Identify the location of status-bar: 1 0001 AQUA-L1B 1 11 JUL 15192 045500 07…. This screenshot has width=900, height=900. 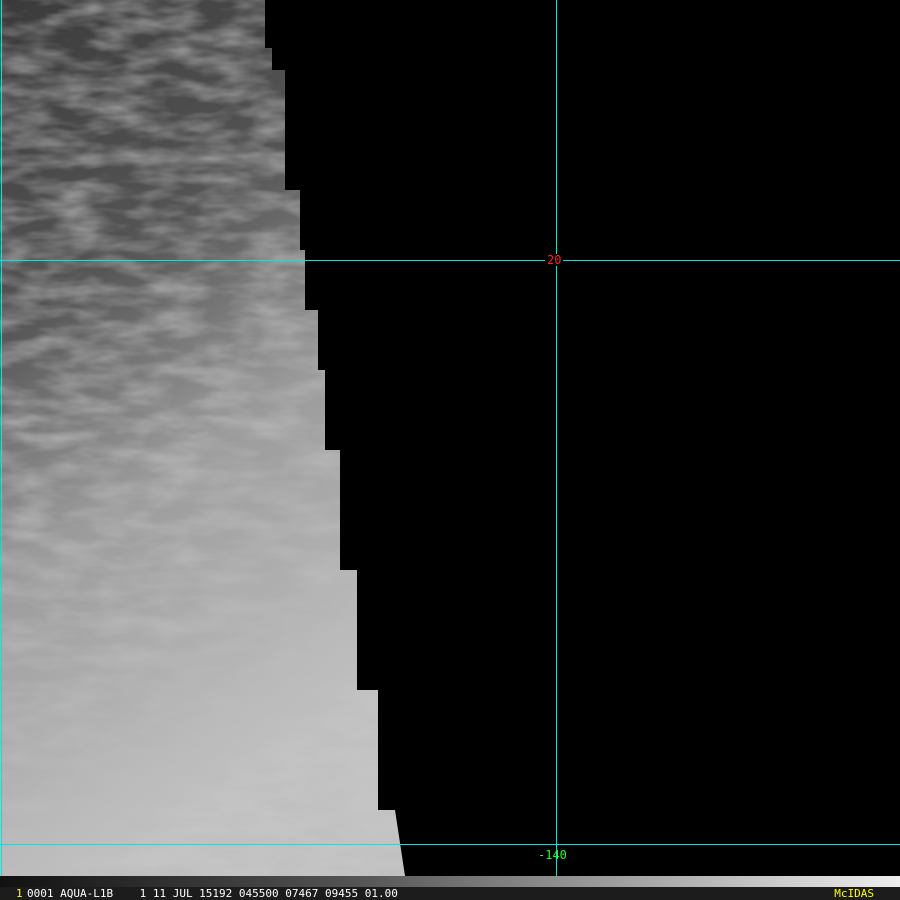
(450, 893).